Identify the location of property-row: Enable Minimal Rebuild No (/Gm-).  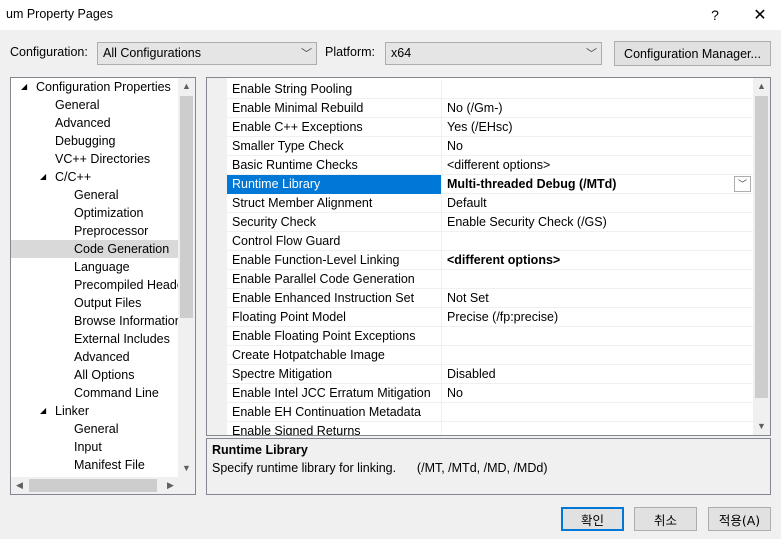
(490, 108).